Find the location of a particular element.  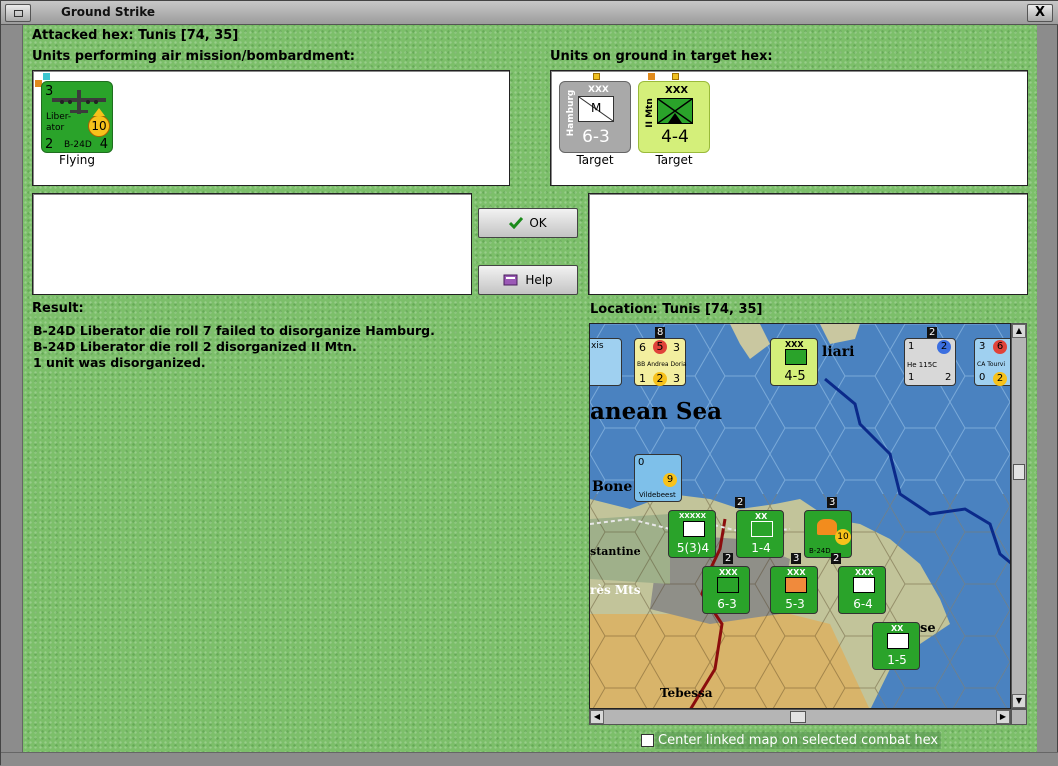

map-label-mountains: rès Mts is located at coordinates (615, 590).